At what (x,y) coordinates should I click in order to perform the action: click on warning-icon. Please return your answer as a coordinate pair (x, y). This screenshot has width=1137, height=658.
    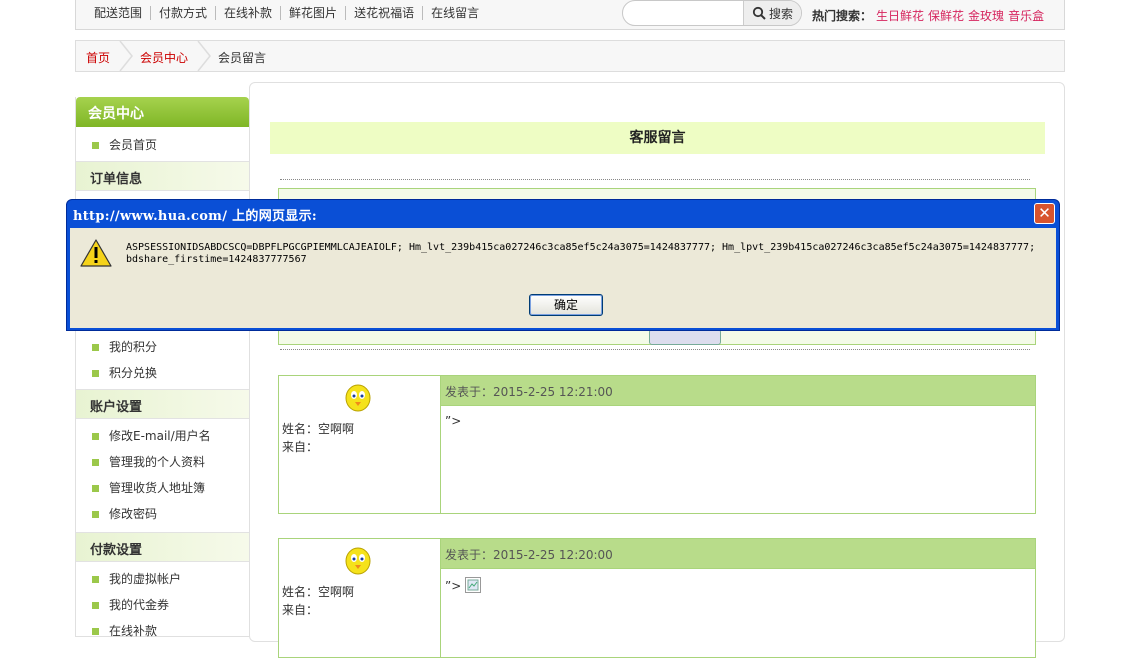
    Looking at the image, I should click on (96, 253).